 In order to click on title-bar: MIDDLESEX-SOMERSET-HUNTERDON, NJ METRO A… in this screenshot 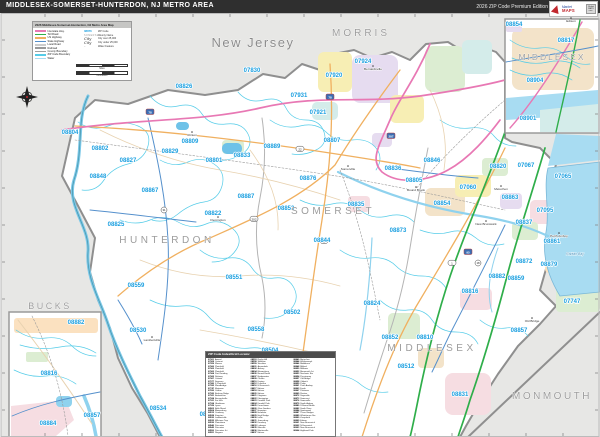, I will do `click(300, 6)`.